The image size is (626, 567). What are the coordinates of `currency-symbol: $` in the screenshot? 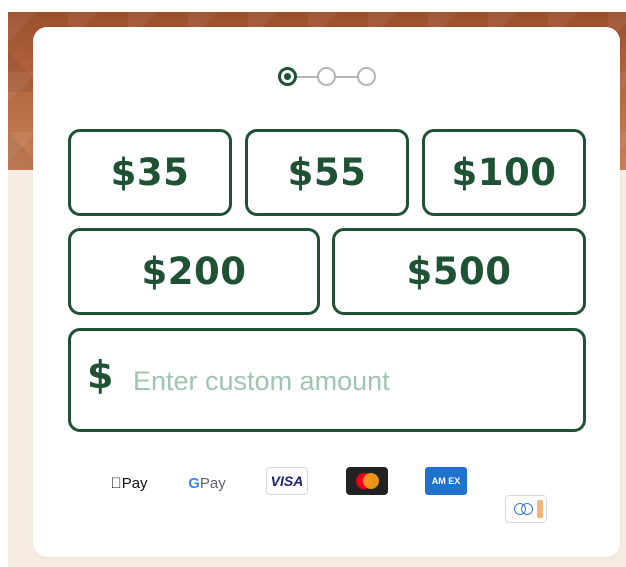 It's located at (100, 375).